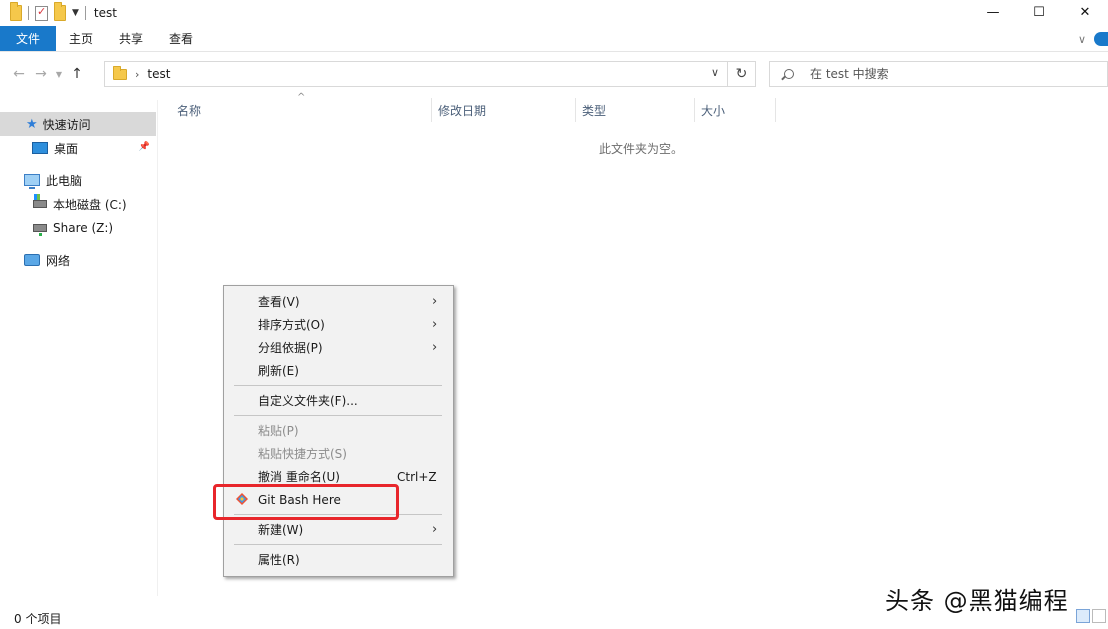  Describe the element at coordinates (19, 74) in the screenshot. I see `back-arrow-icon: ←` at that location.